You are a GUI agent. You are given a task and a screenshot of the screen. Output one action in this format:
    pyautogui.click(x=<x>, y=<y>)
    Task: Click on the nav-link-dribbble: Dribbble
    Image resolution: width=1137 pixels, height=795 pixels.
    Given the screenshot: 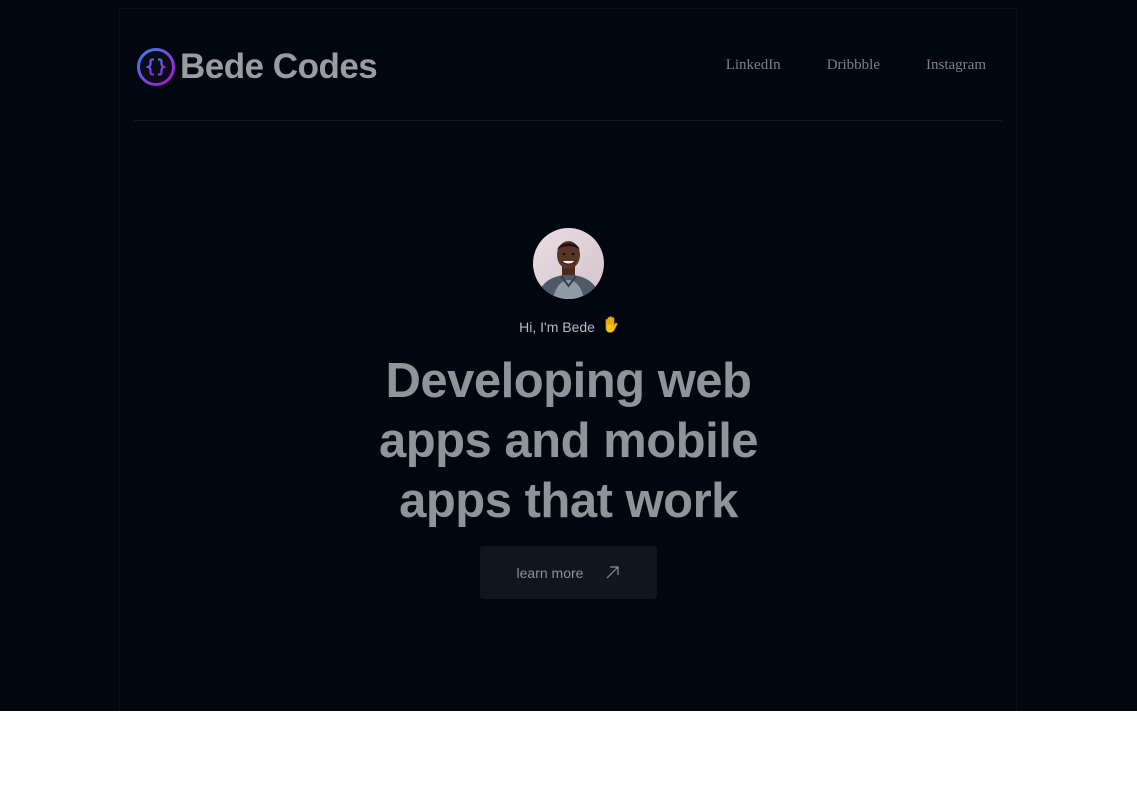 What is the action you would take?
    pyautogui.click(x=853, y=65)
    